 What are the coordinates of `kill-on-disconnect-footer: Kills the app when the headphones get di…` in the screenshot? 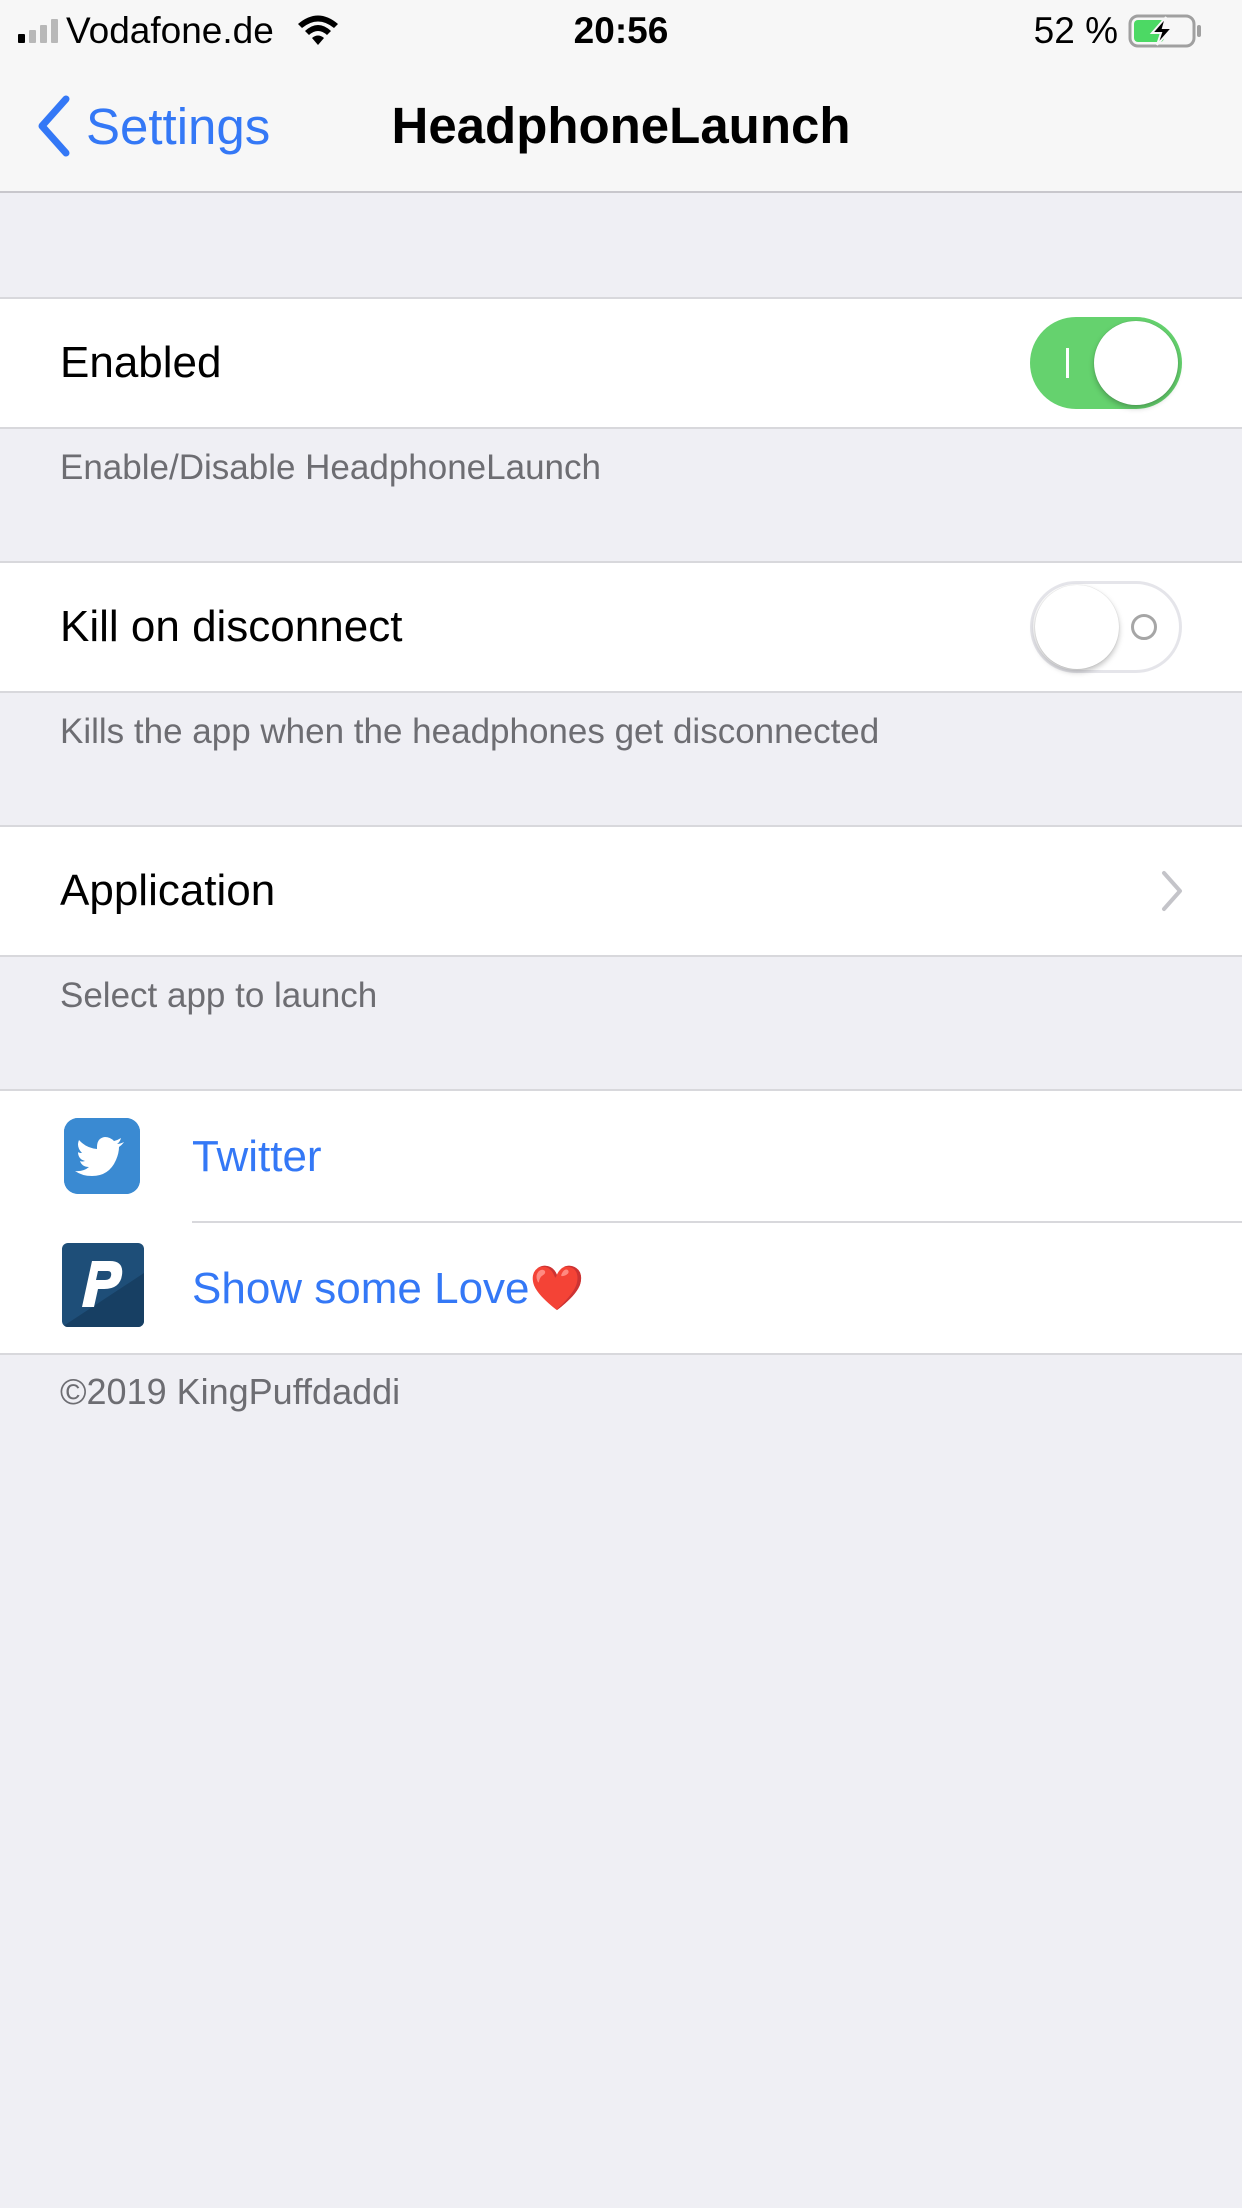 It's located at (470, 731).